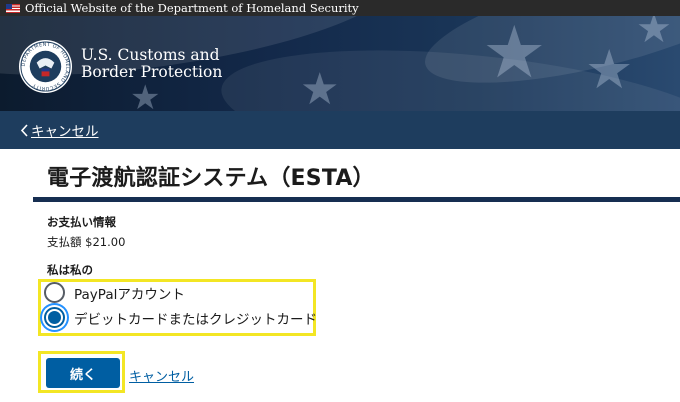  What do you see at coordinates (54, 292) in the screenshot?
I see `radio-paypal` at bounding box center [54, 292].